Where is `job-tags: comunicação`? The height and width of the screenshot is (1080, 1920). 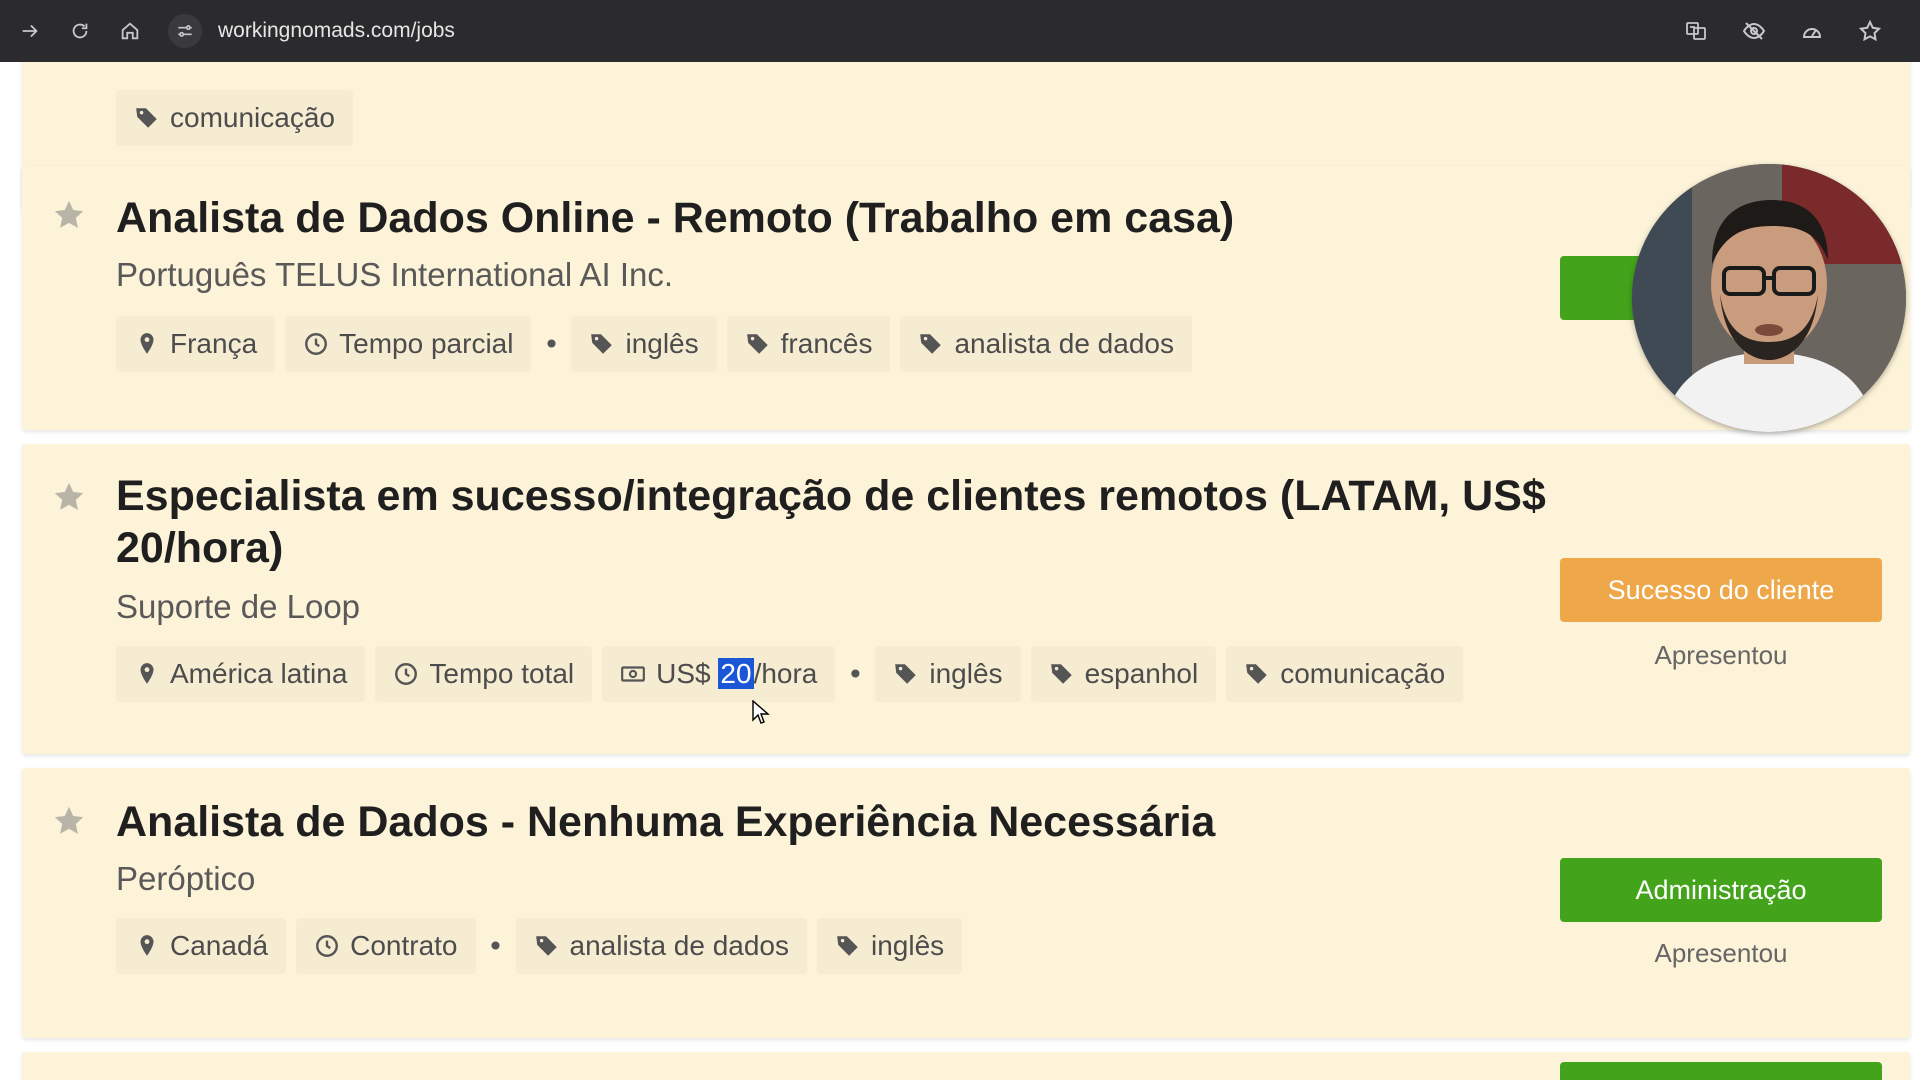 job-tags: comunicação is located at coordinates (234, 118).